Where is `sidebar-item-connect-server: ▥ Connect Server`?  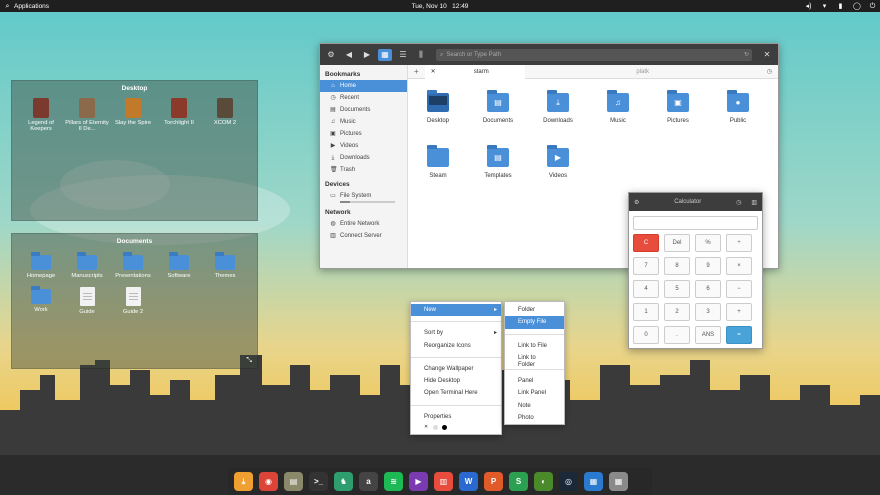
sidebar-item-connect-server: ▥ Connect Server is located at coordinates (363, 236).